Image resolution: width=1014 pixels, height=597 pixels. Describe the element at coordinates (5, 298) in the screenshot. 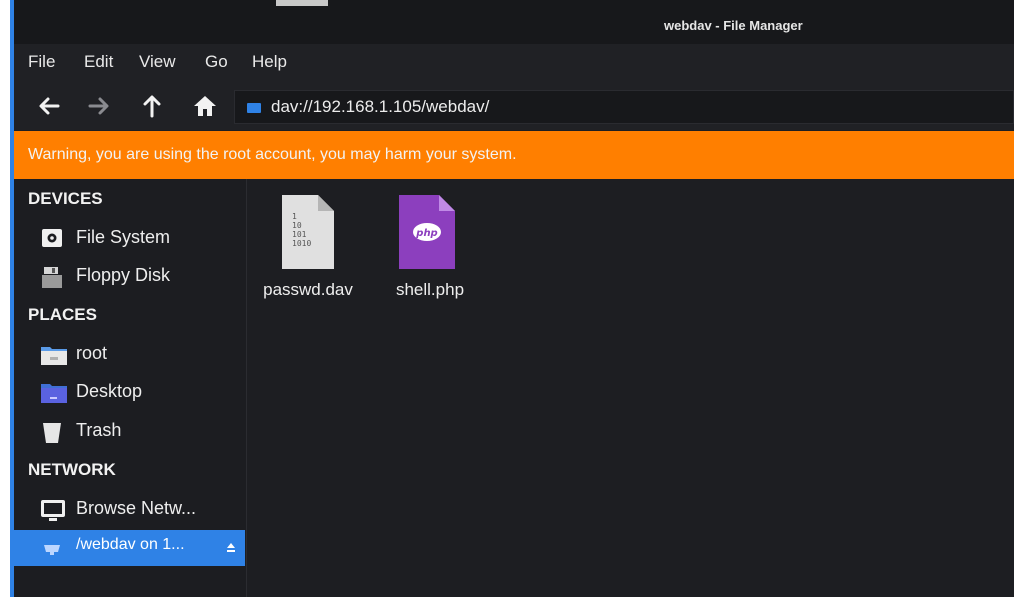

I see `screen-edge` at that location.